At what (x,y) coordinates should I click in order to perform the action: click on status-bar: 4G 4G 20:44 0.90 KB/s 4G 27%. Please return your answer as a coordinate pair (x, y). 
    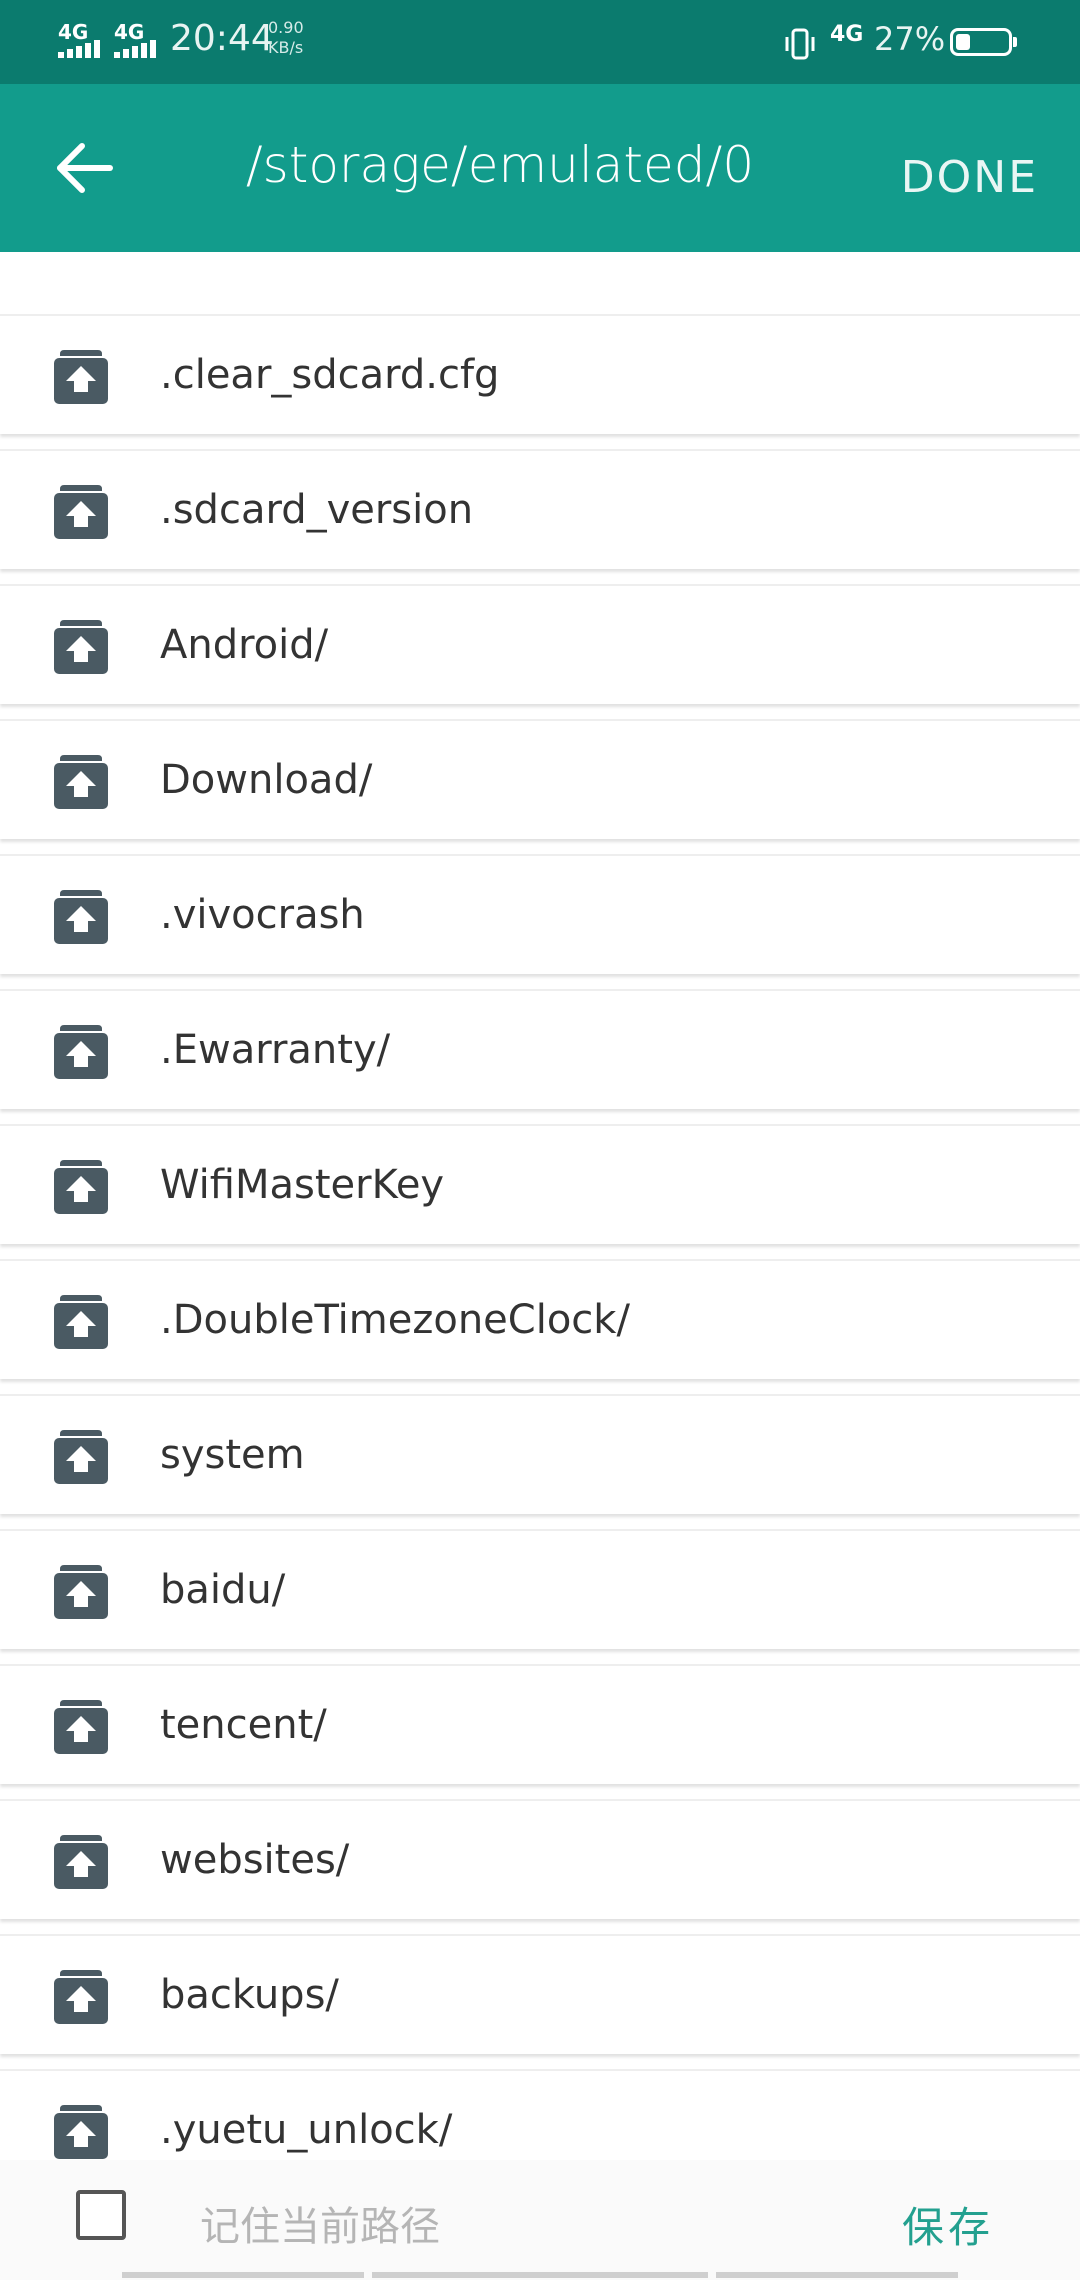
    Looking at the image, I should click on (540, 42).